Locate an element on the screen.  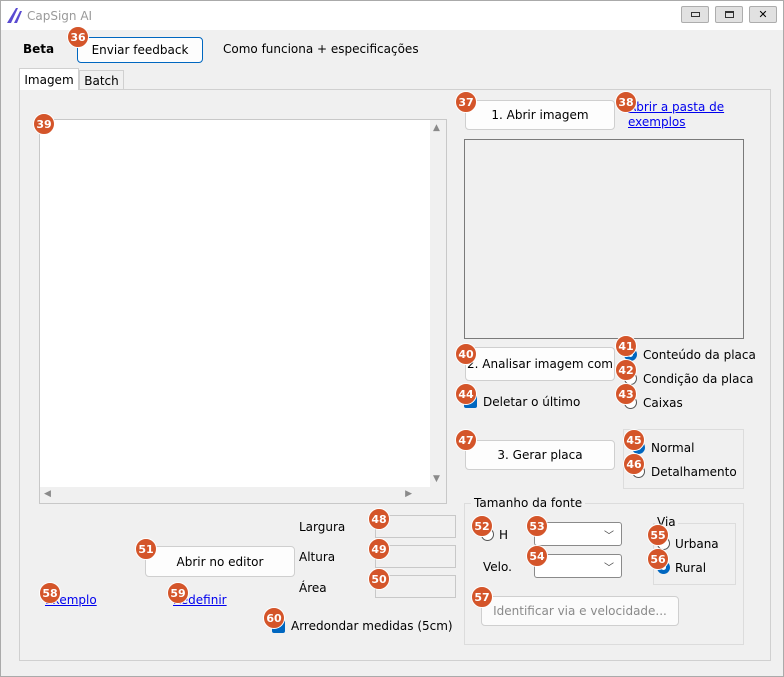
round-measures-label: Arredondar medidas (5cm) is located at coordinates (372, 626).